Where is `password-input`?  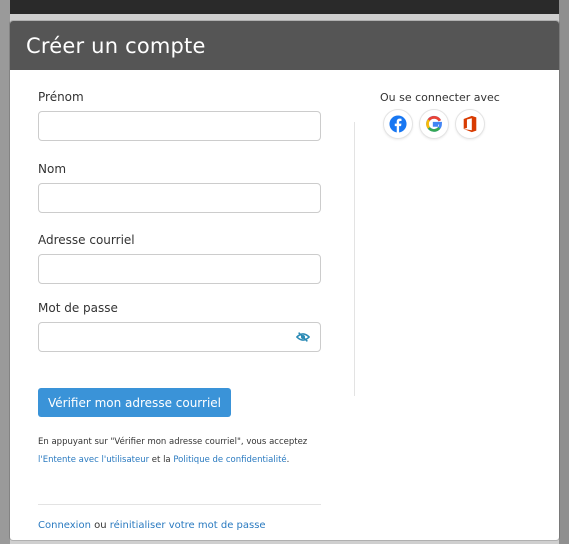
password-input is located at coordinates (179, 337).